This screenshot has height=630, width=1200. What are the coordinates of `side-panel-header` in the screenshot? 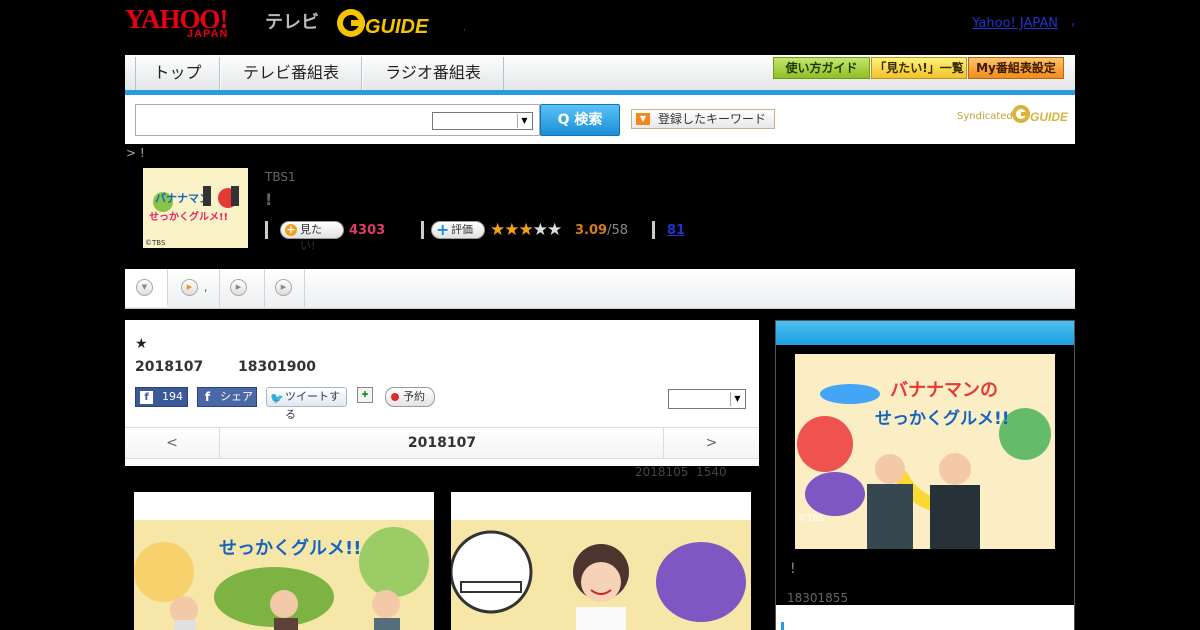 It's located at (925, 333).